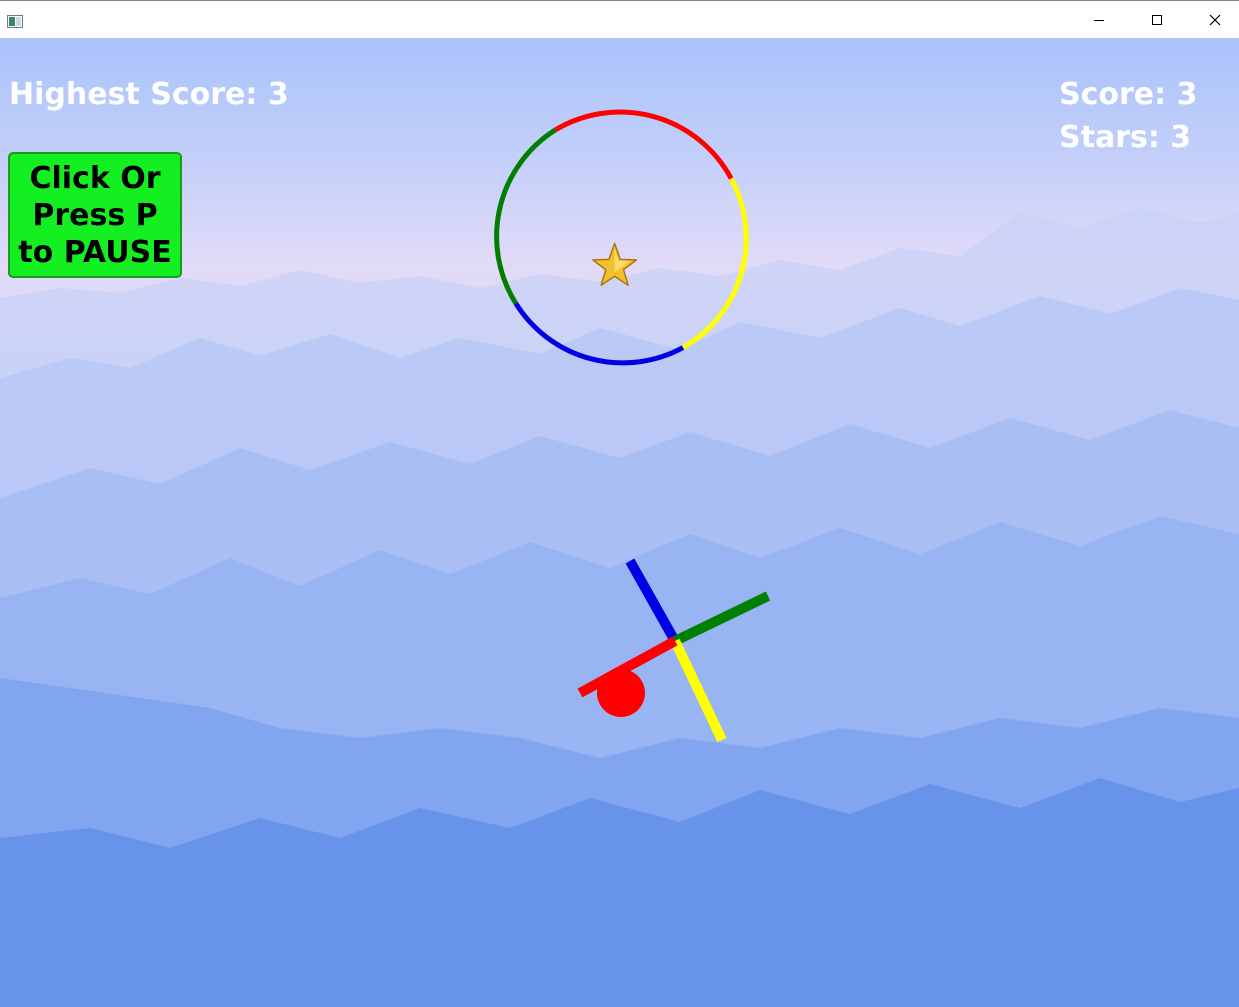 The image size is (1239, 1007). What do you see at coordinates (15, 20) in the screenshot?
I see `app-window-icon` at bounding box center [15, 20].